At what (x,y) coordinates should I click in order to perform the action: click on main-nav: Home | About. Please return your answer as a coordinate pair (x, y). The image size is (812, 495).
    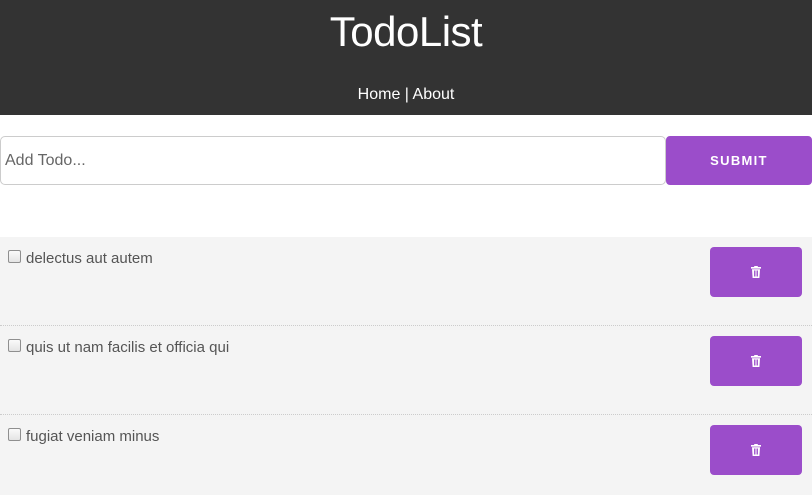
    Looking at the image, I should click on (406, 95).